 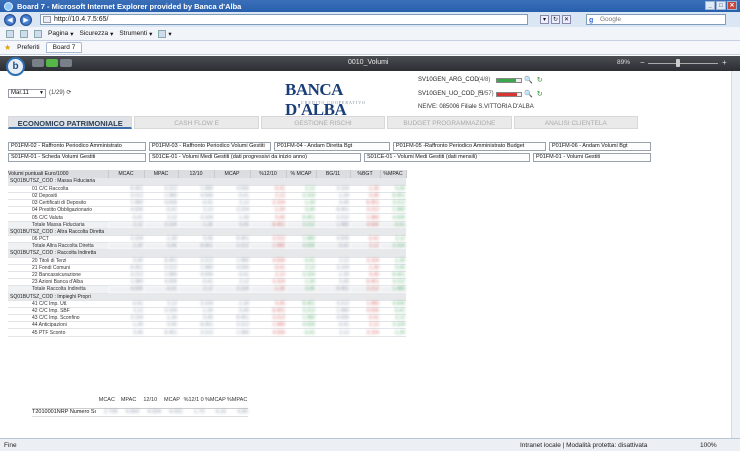 I want to click on address-bar-row: ◀ ▶ http://10.4.7.5:65/ ▾ ↻ ✕ g Google, so click(x=370, y=19).